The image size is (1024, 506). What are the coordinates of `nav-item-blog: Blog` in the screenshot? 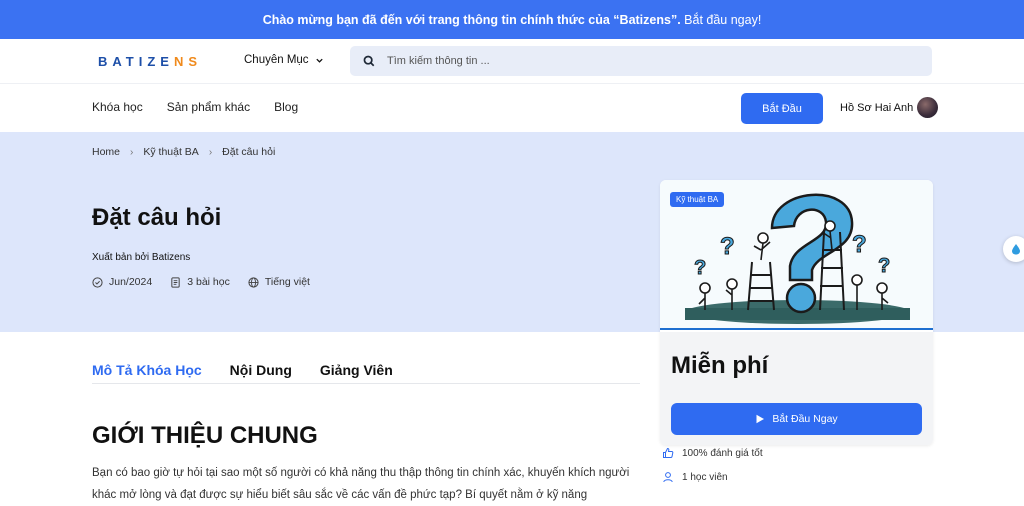 It's located at (286, 107).